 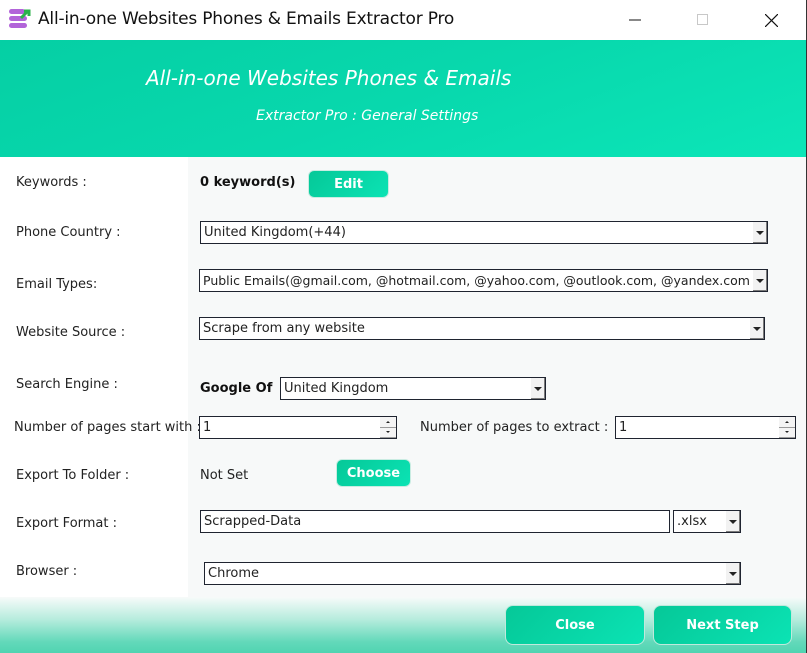 I want to click on pages-start-label: Number of pages start with :, so click(x=107, y=427).